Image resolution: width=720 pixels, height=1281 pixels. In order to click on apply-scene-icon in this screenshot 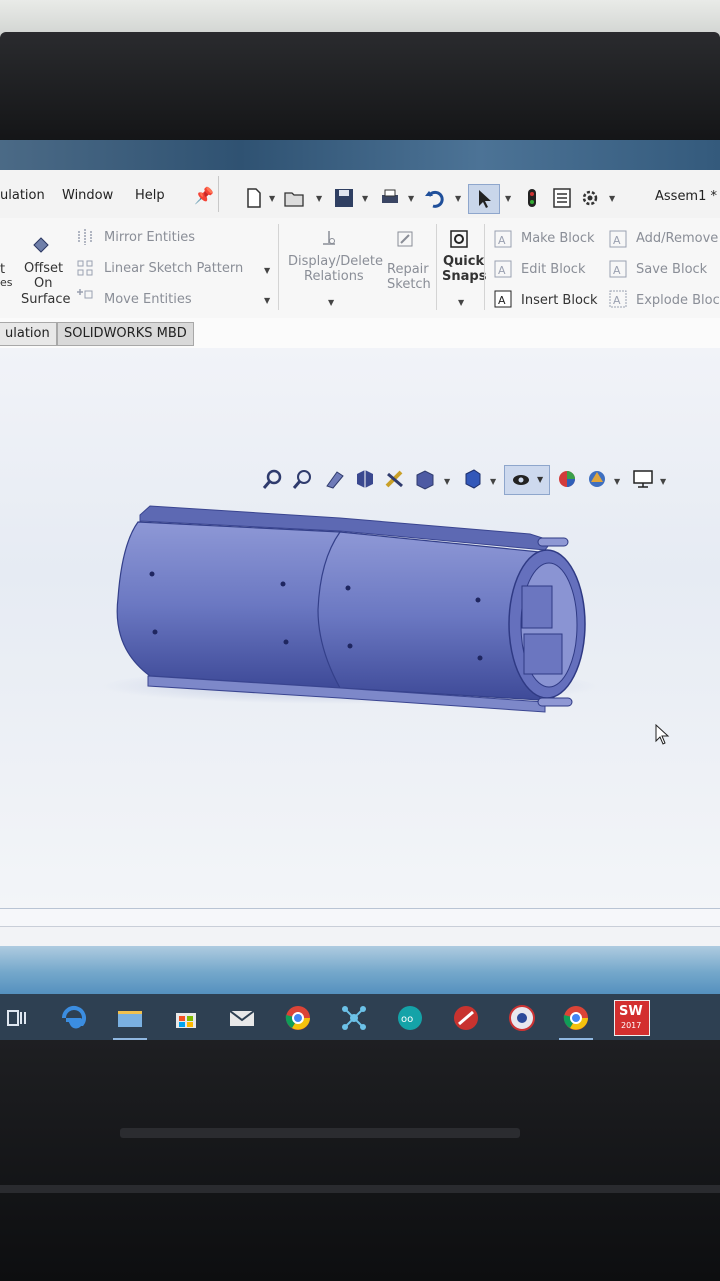, I will do `click(597, 479)`.